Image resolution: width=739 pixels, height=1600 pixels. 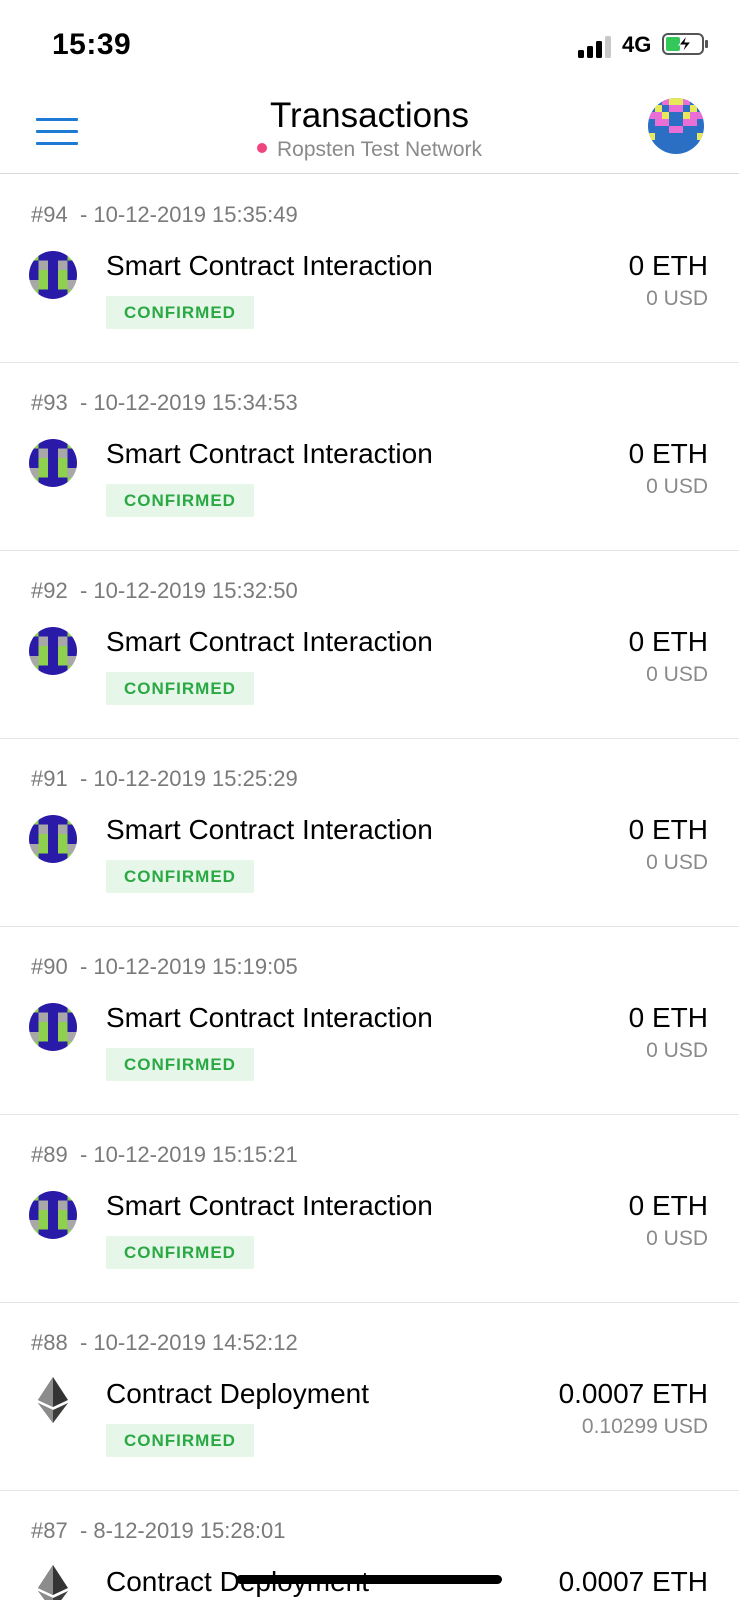 What do you see at coordinates (195, 966) in the screenshot?
I see `transaction-date: 10-12-2019 15:19:05` at bounding box center [195, 966].